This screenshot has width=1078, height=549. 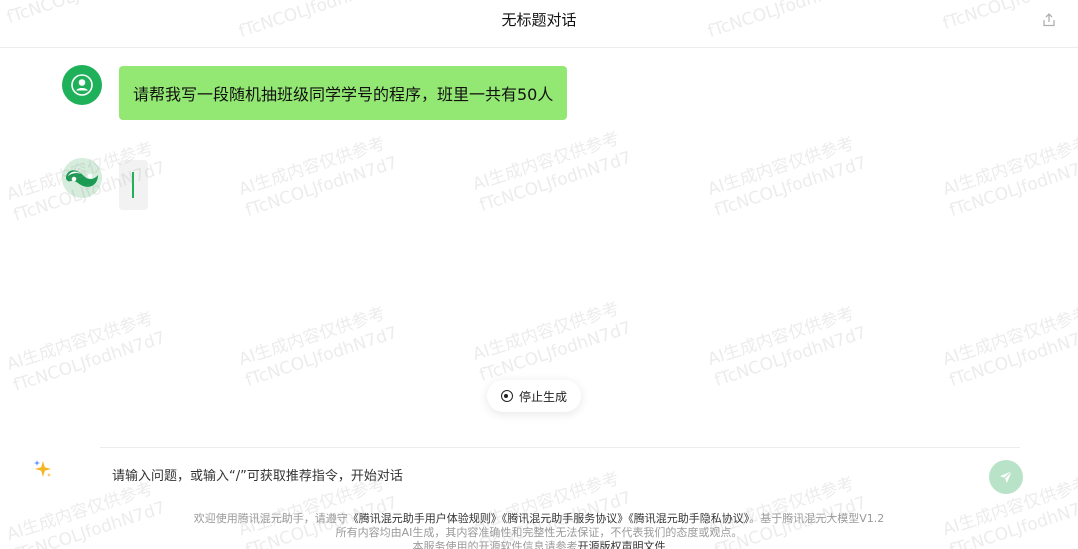 I want to click on footer-opensource-text: 本服务使用的开源软件信息请参考, so click(x=495, y=544).